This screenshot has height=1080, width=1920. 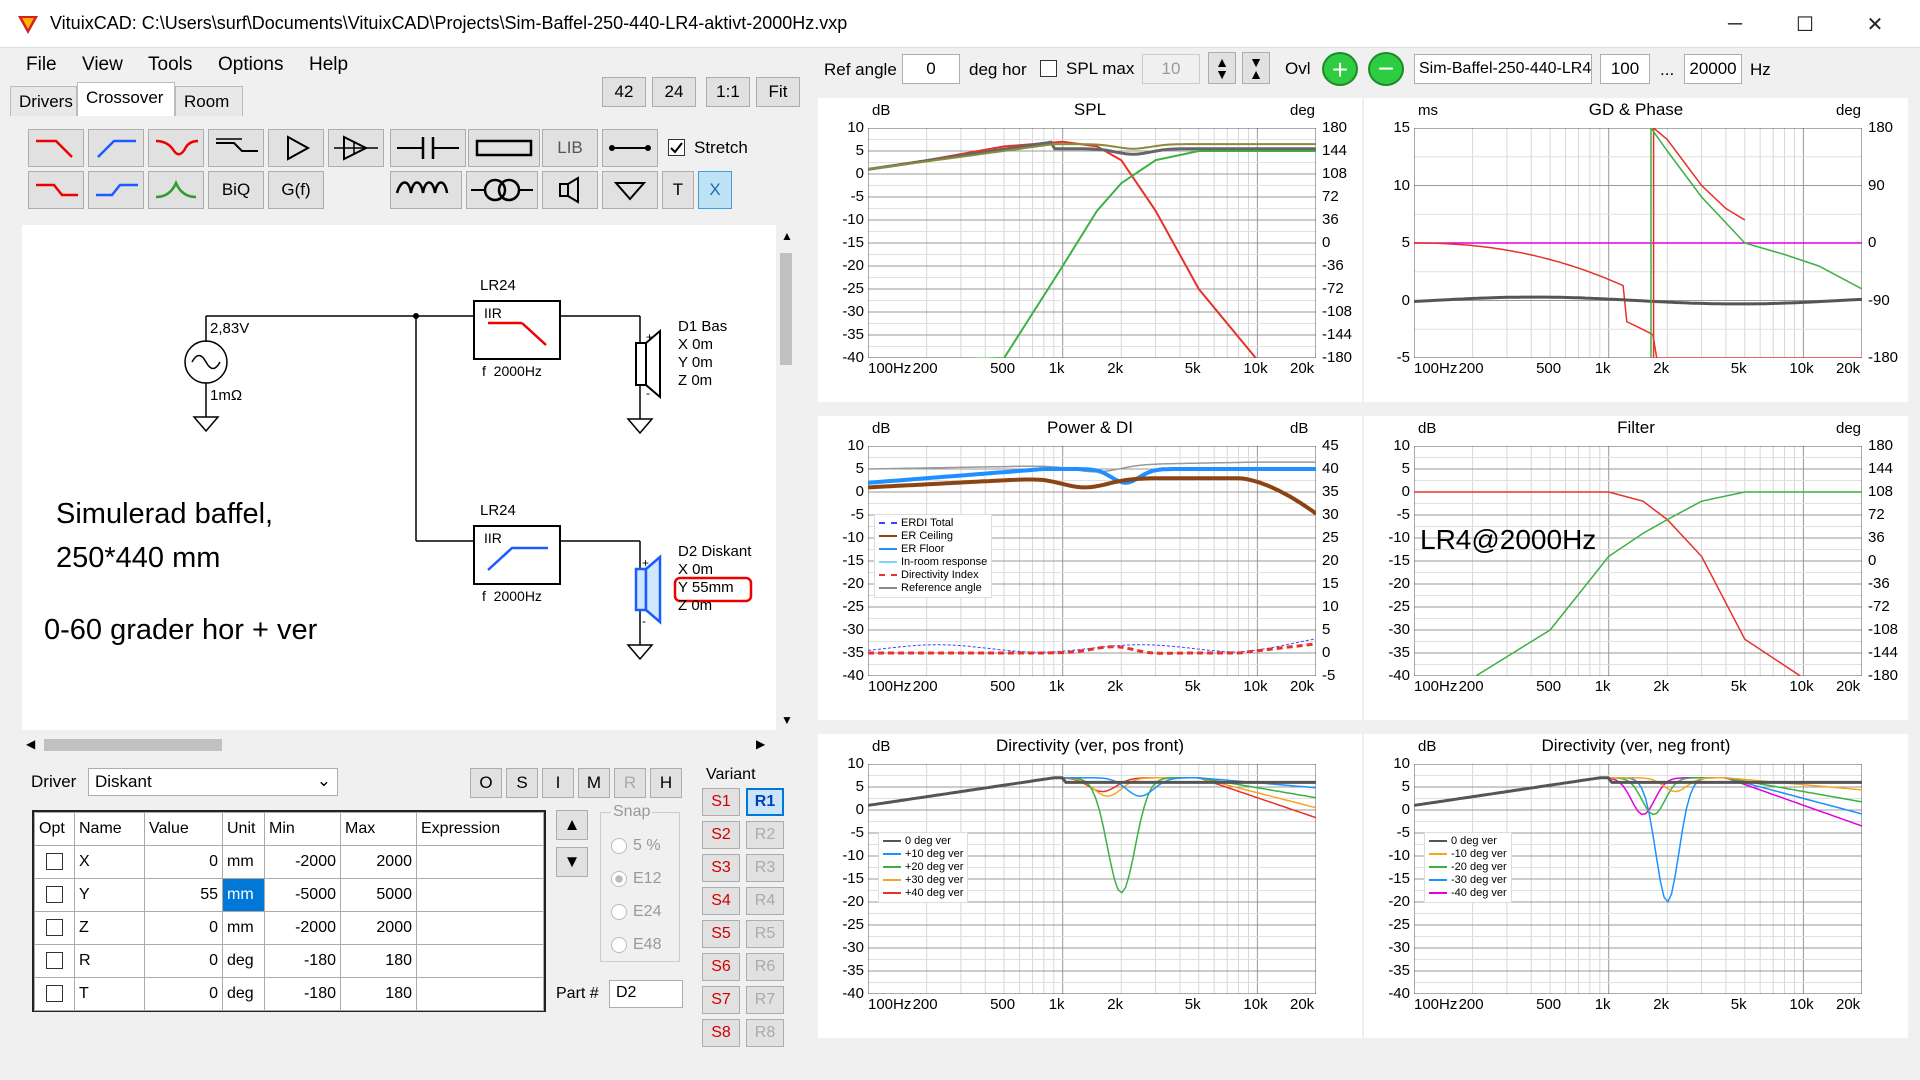 I want to click on x-tool-button: X, so click(x=715, y=190).